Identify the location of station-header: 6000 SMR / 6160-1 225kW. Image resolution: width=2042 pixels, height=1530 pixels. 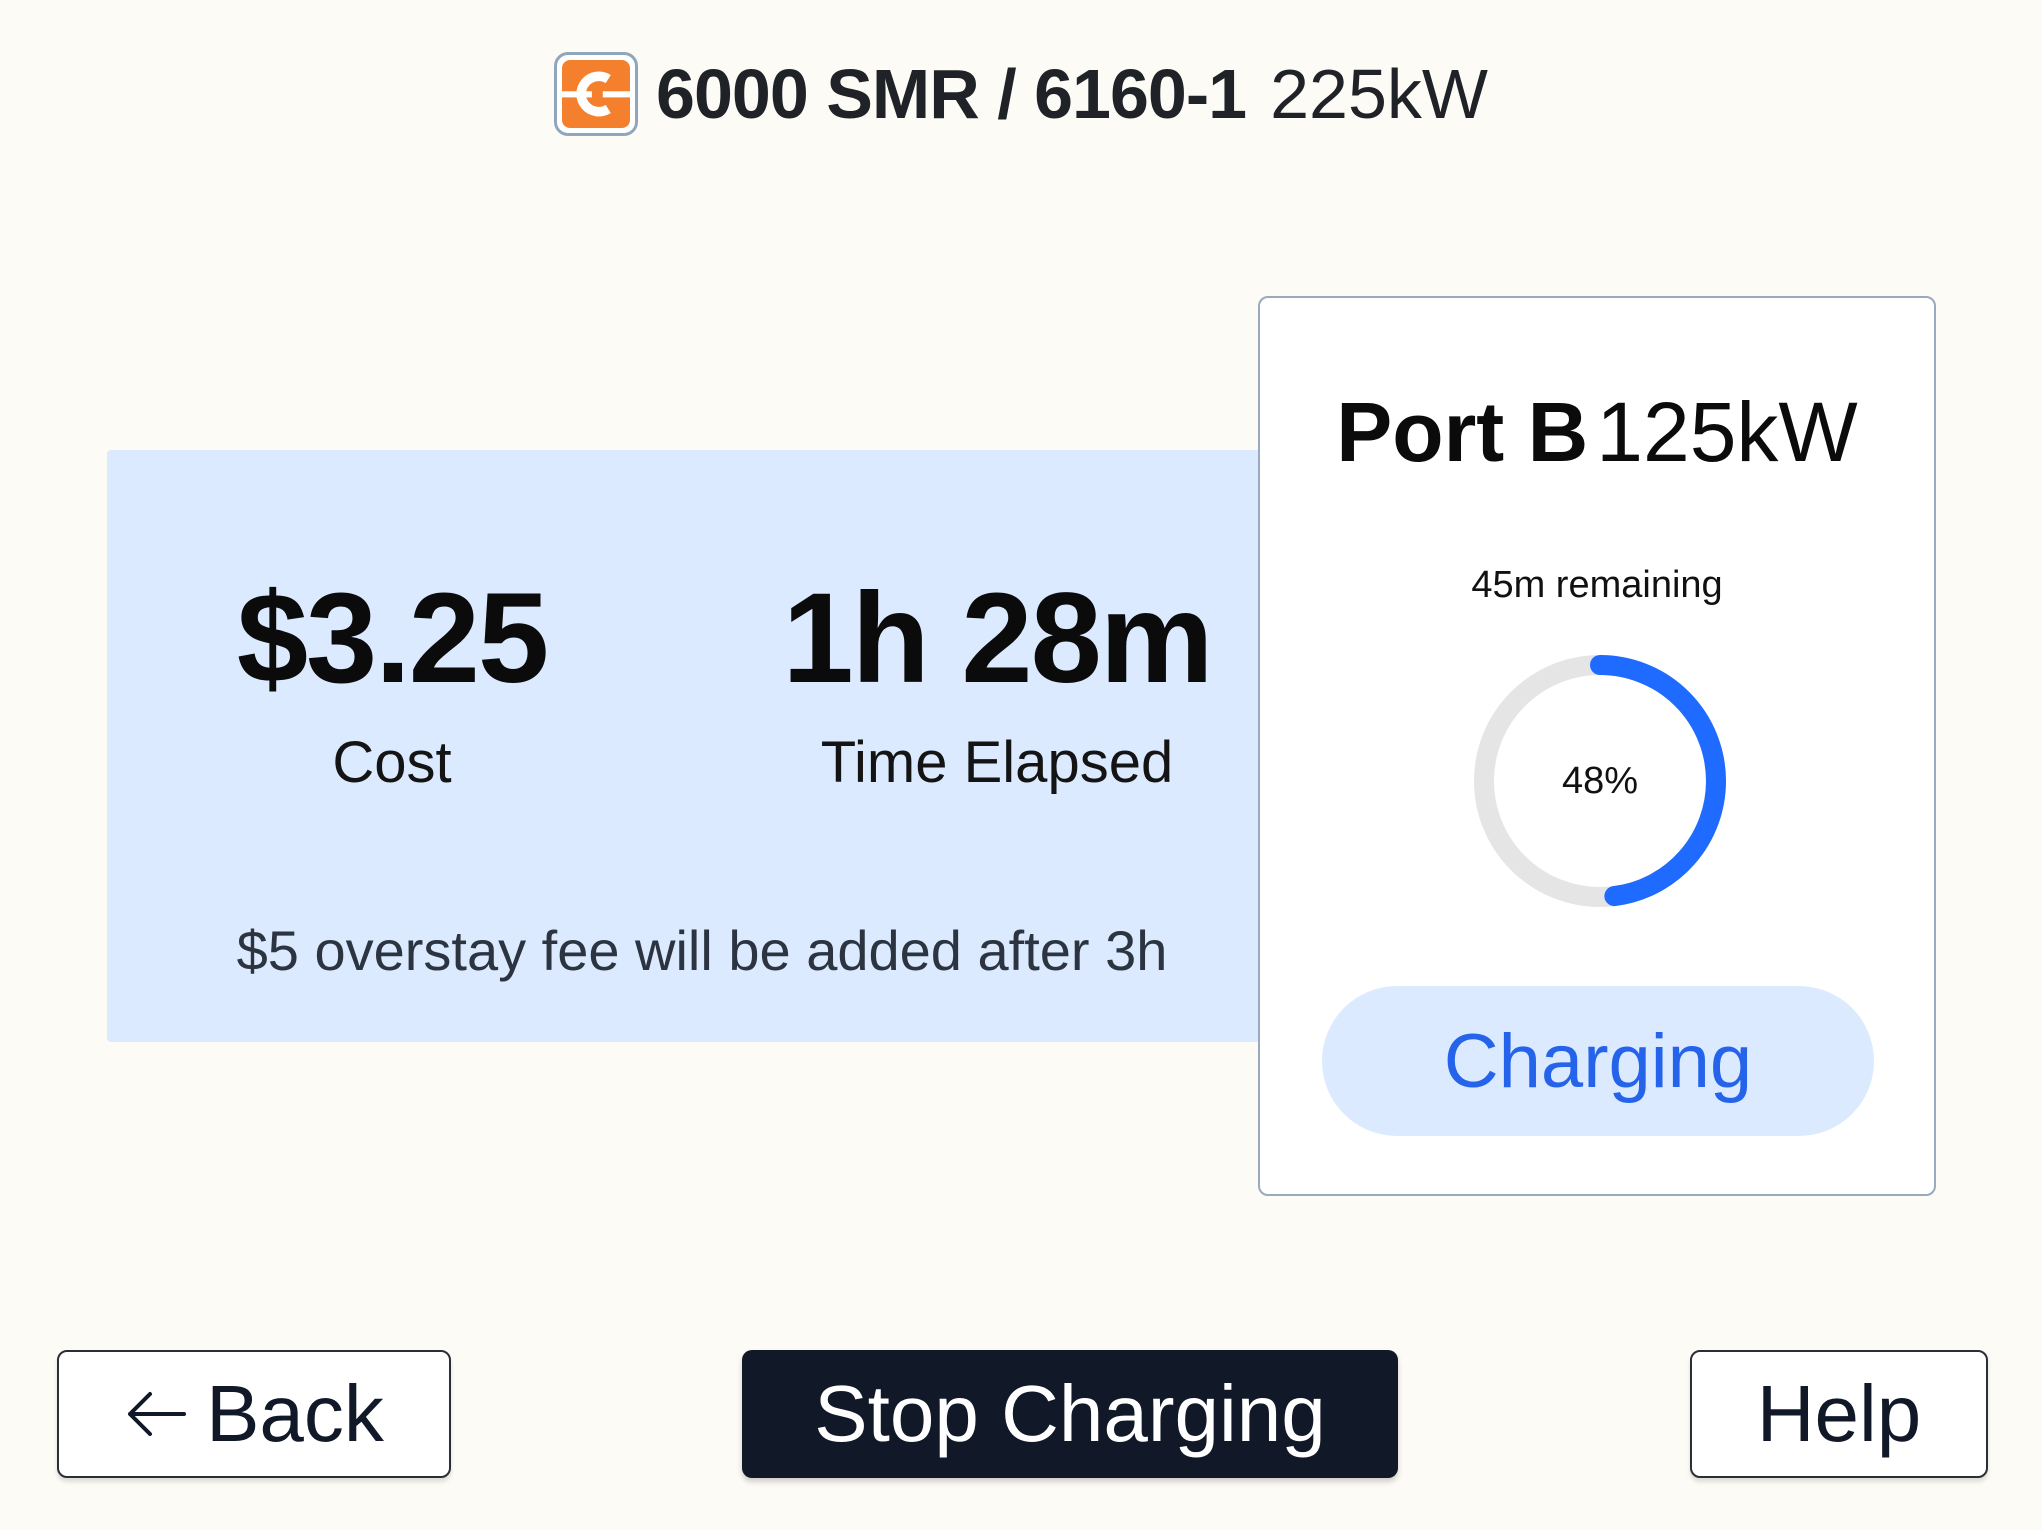
(1021, 94).